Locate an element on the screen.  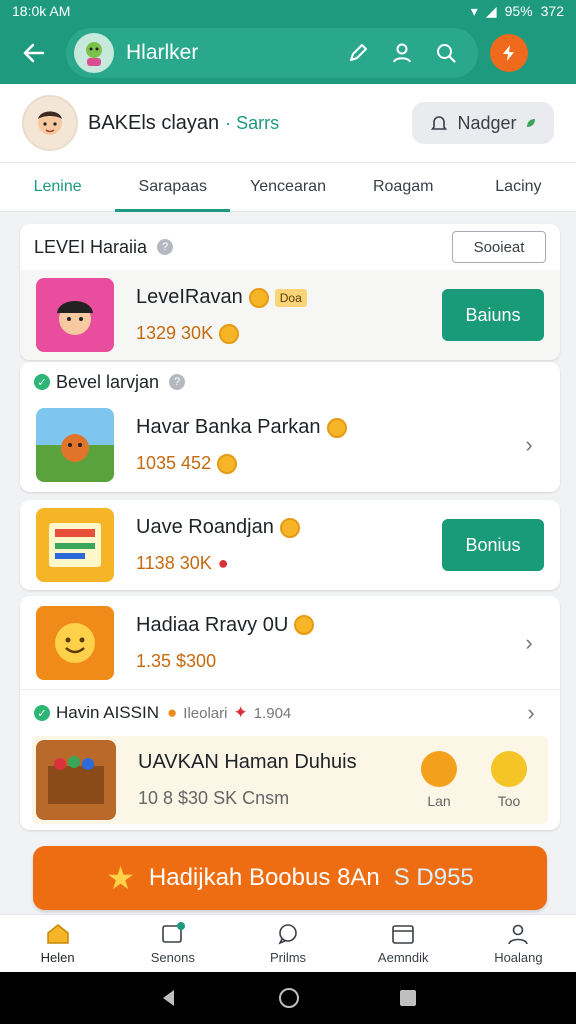
nav-prilms: Prilms is located at coordinates (287, 943).